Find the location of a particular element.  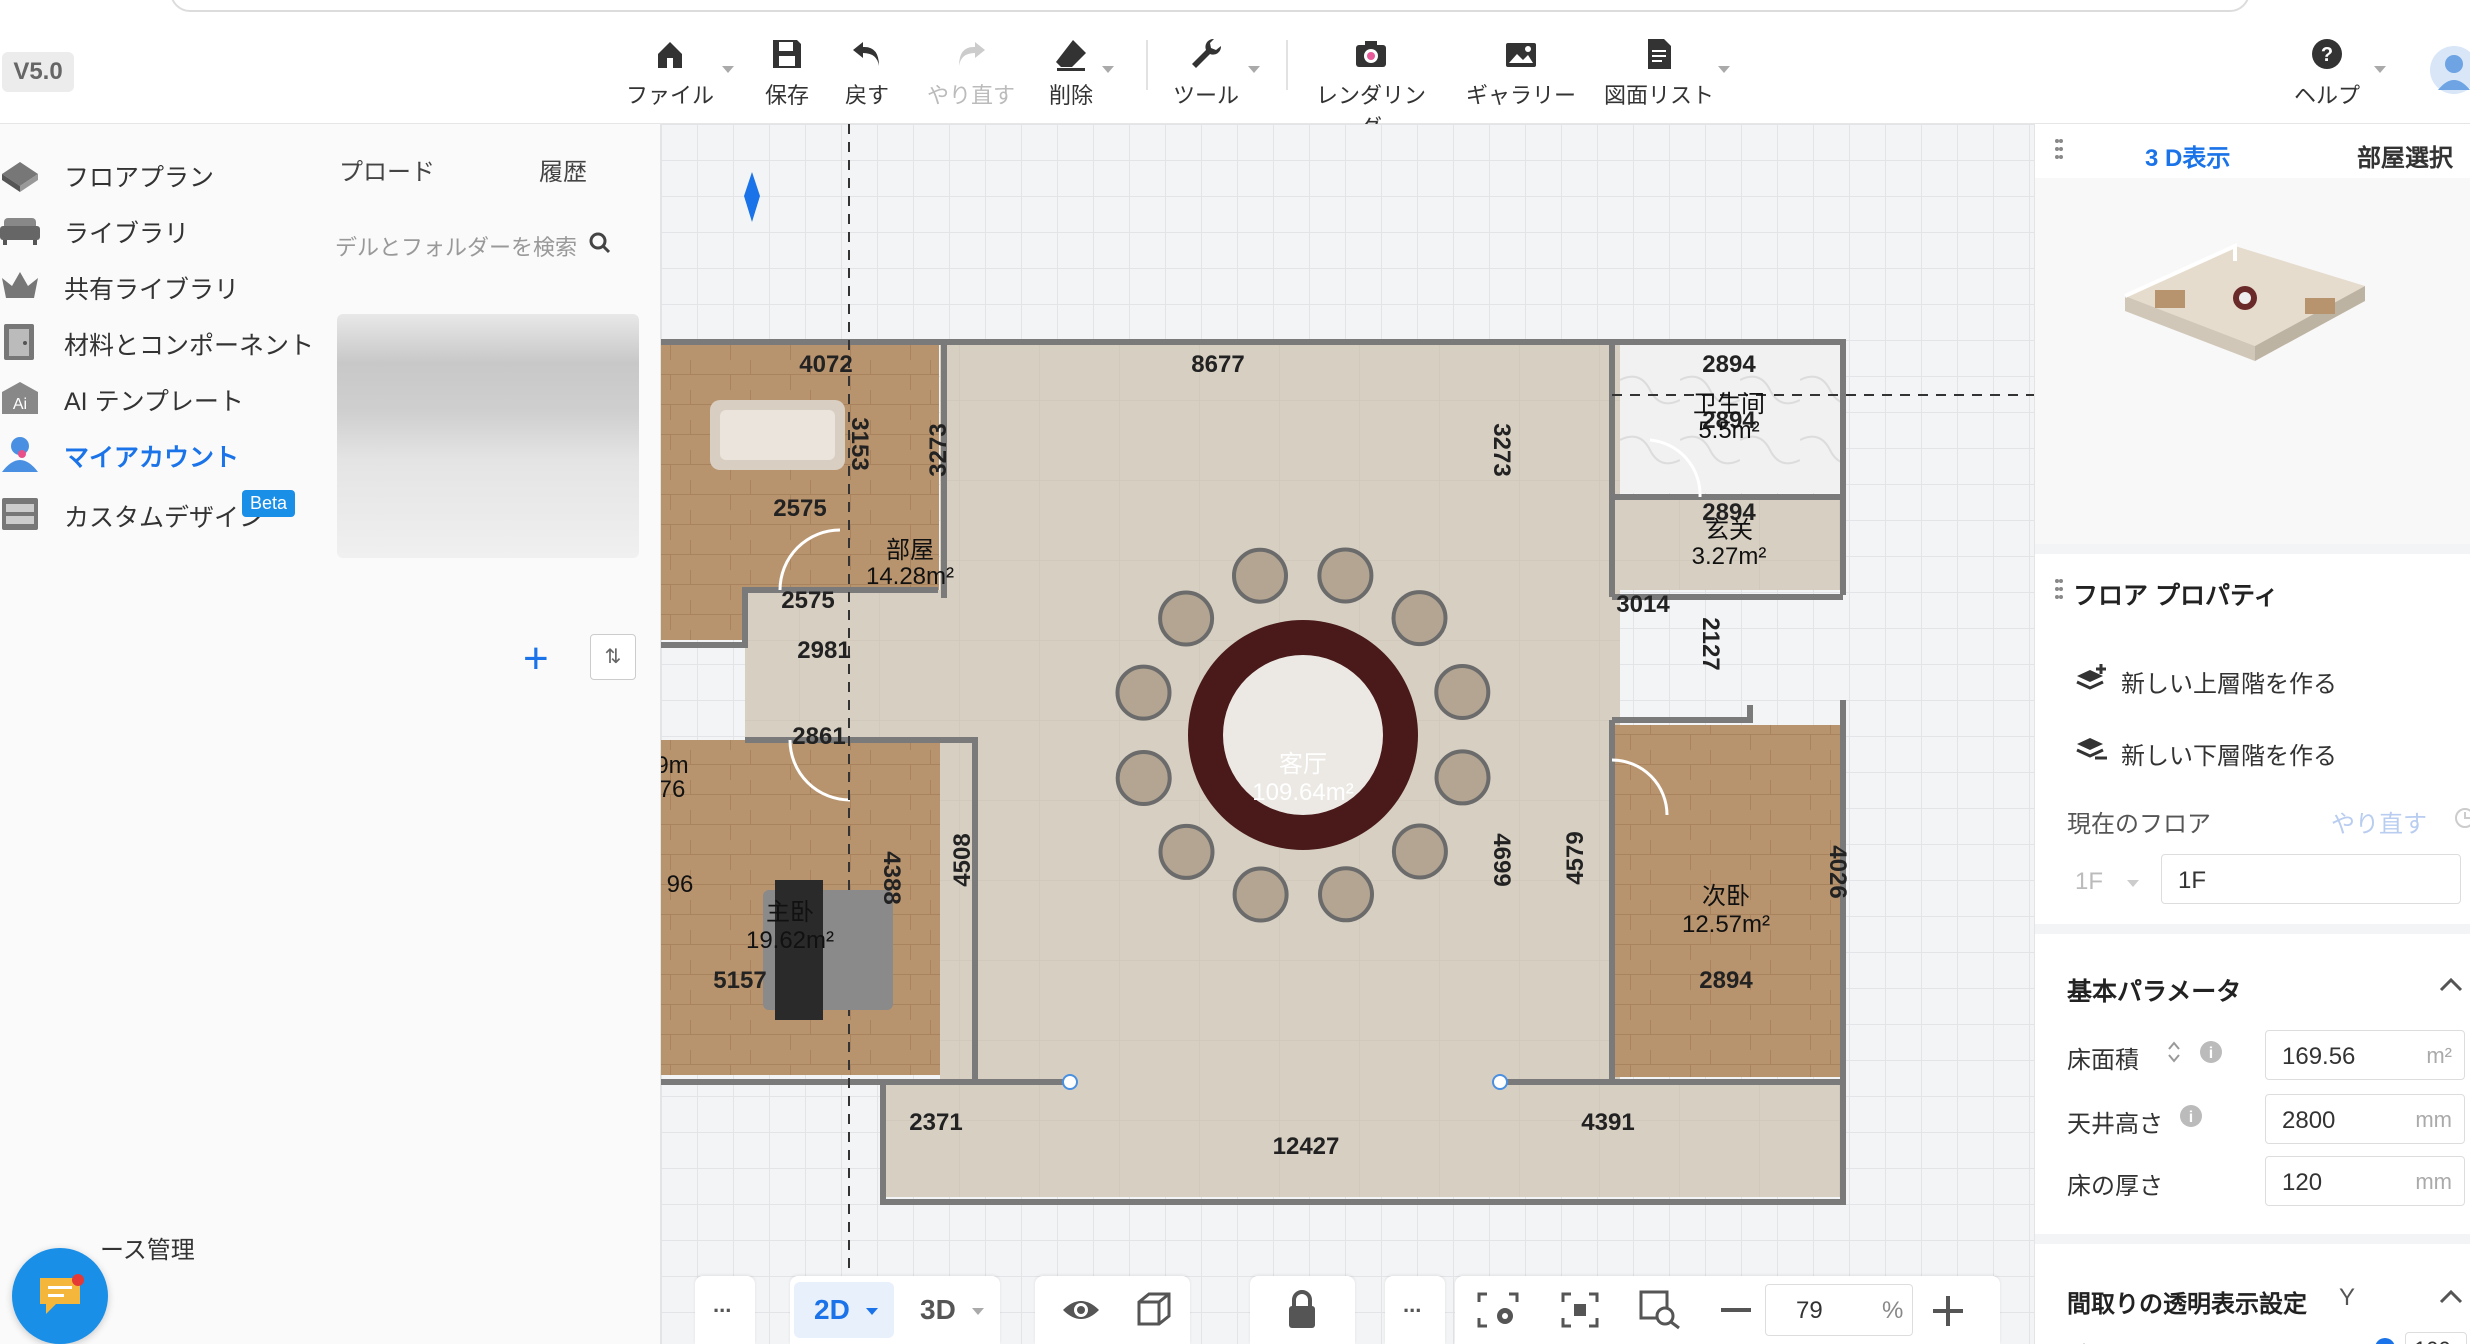

wall-transparency-input: 100 is located at coordinates (2436, 1338).